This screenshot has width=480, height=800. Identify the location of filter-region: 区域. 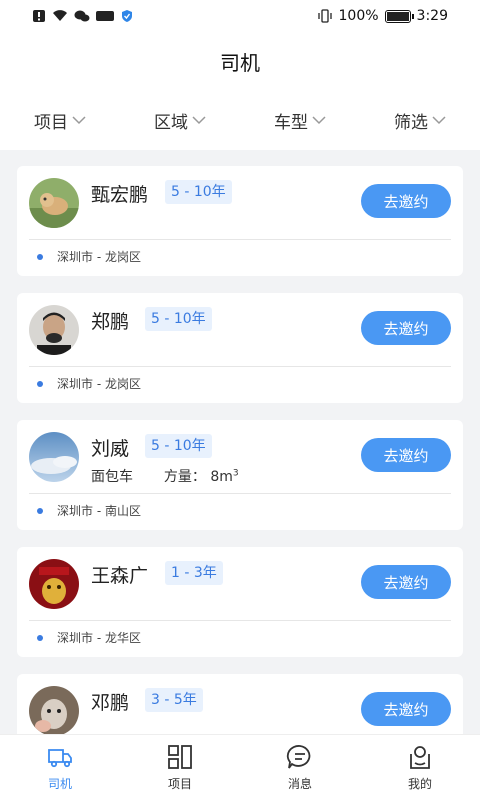
(180, 120).